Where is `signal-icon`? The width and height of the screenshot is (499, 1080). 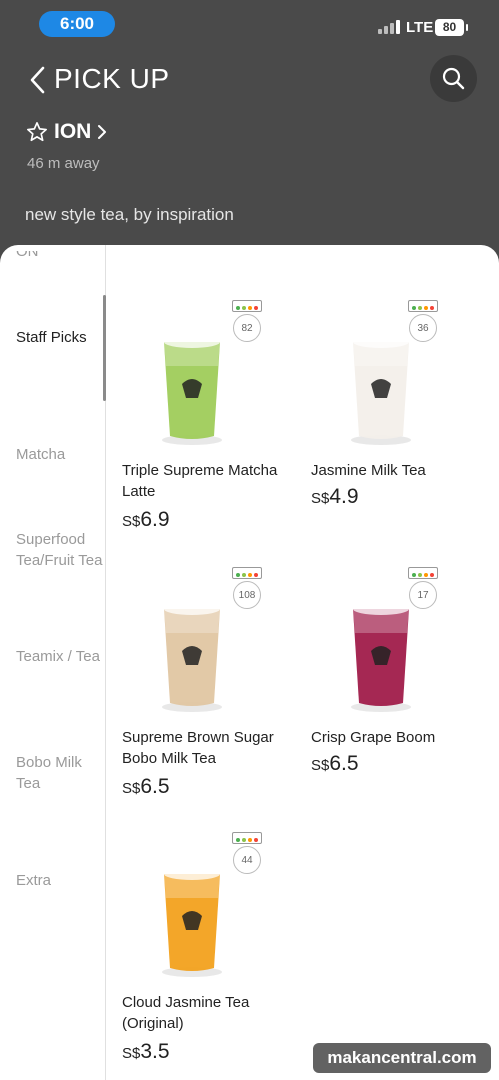
signal-icon is located at coordinates (390, 27).